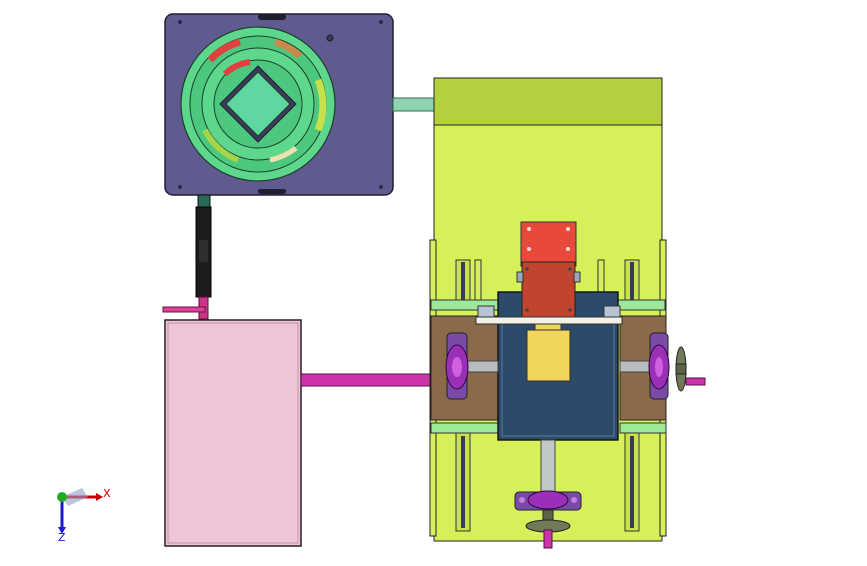  Describe the element at coordinates (690, 369) in the screenshot. I see `right-handwheel` at that location.